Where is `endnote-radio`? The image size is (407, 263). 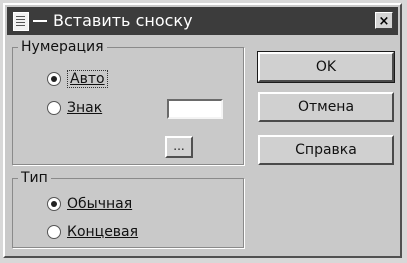
endnote-radio is located at coordinates (54, 232).